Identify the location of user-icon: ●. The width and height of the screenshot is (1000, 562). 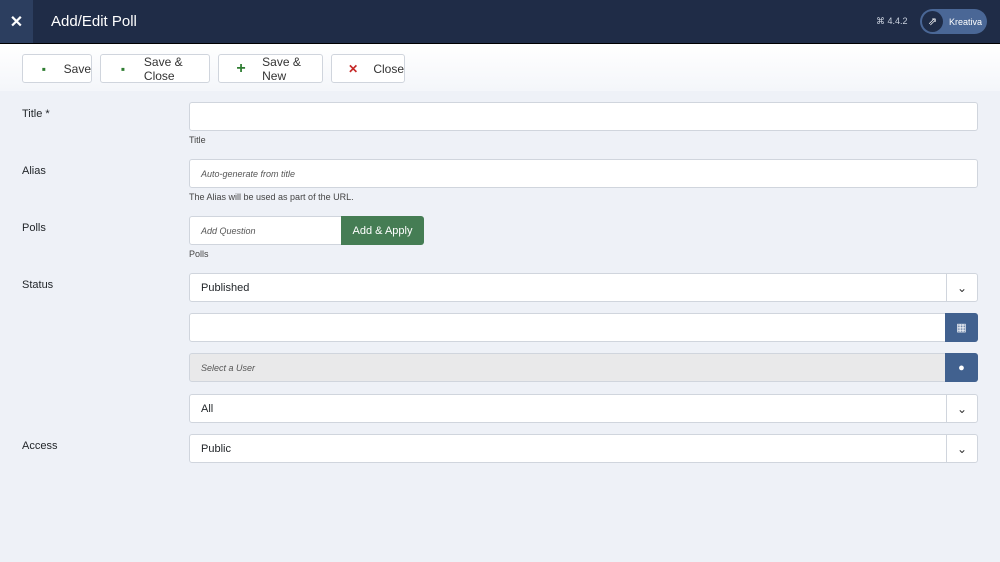
(961, 367).